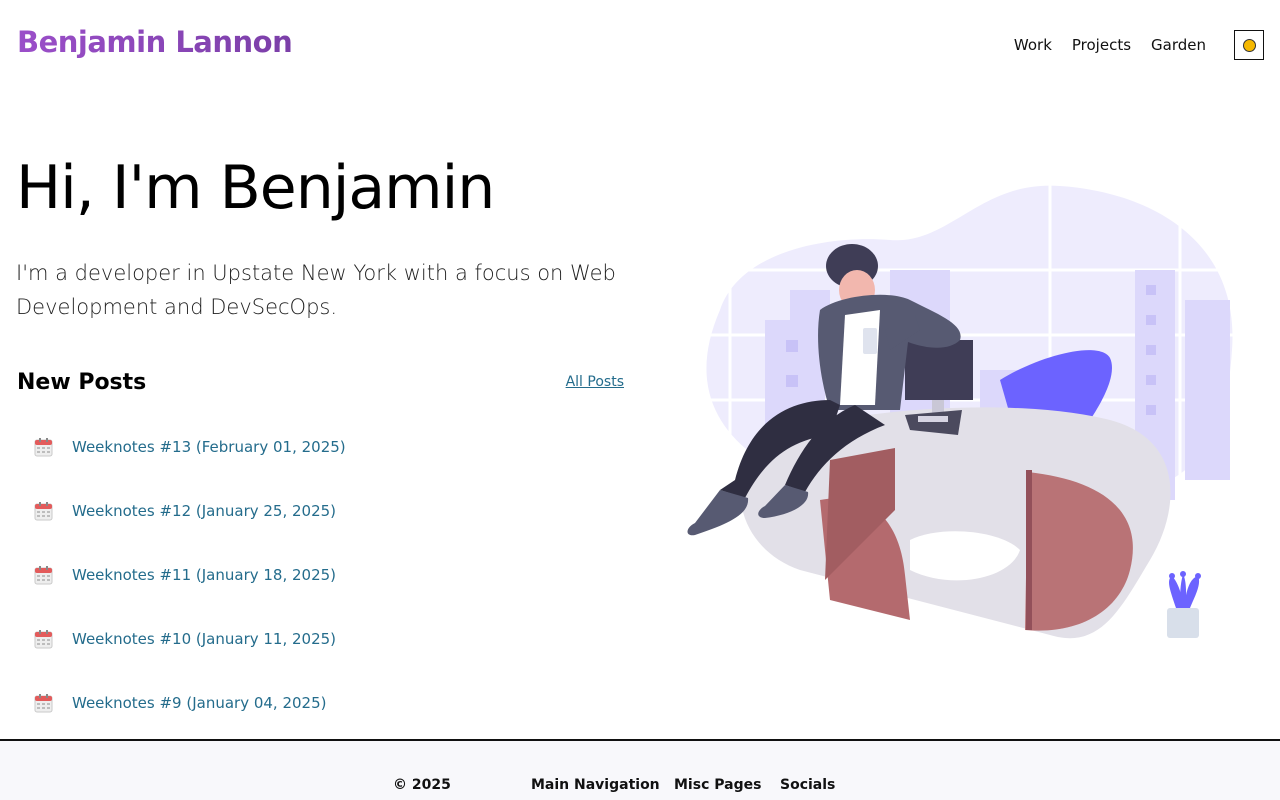  What do you see at coordinates (209, 447) in the screenshot?
I see `post-link: Weeknotes #13 (February 01, 2025)` at bounding box center [209, 447].